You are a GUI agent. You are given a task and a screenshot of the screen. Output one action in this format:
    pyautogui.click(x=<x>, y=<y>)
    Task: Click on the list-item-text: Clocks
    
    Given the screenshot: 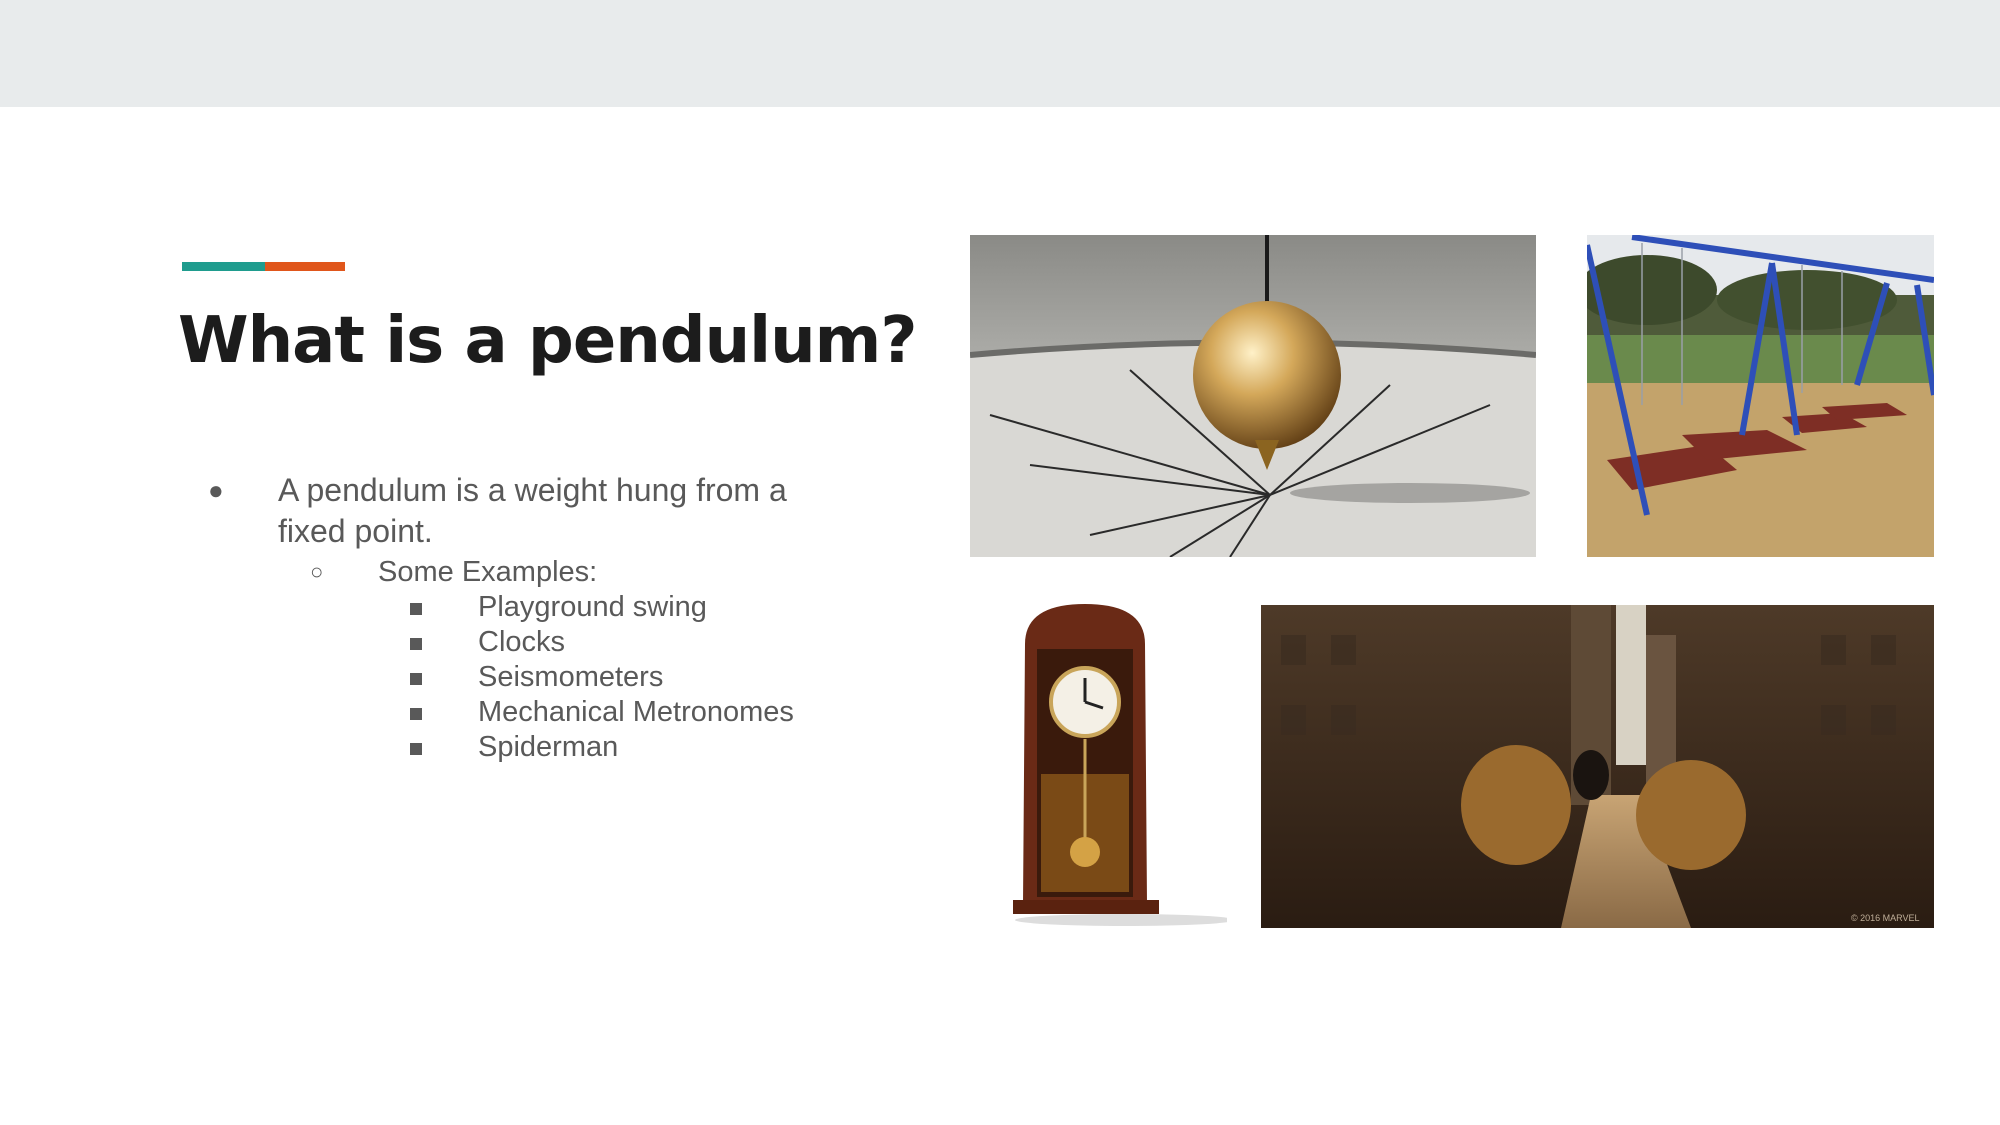 What is the action you would take?
    pyautogui.click(x=522, y=642)
    